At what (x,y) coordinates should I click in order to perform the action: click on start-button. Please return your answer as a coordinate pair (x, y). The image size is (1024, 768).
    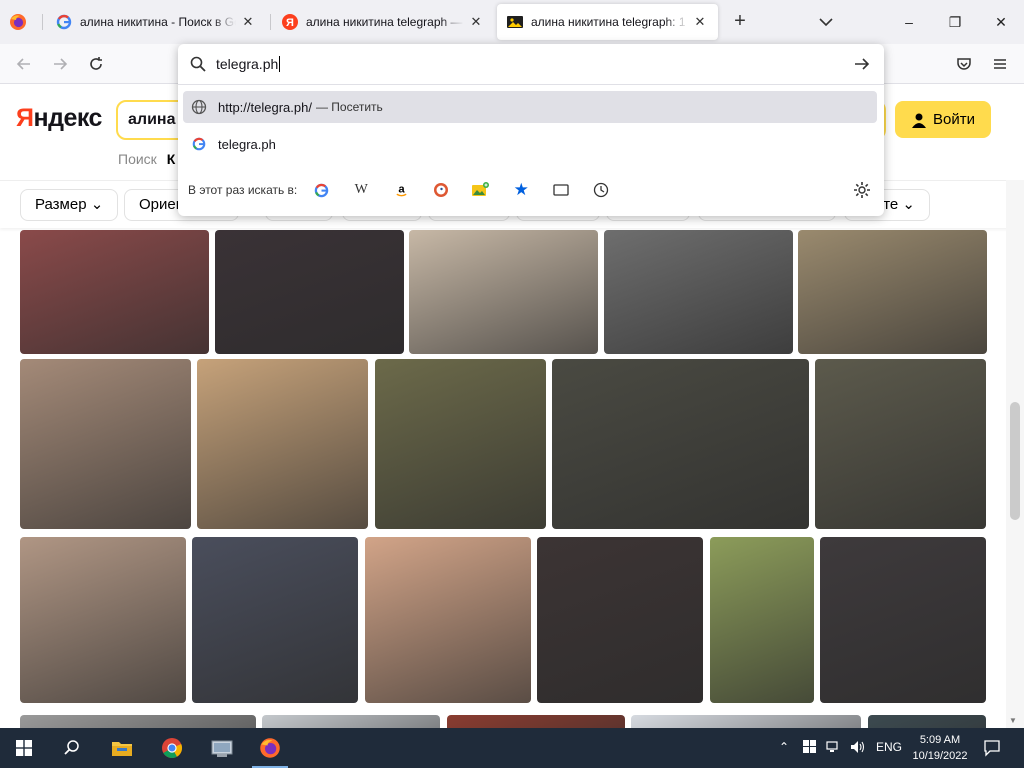
    Looking at the image, I should click on (24, 748).